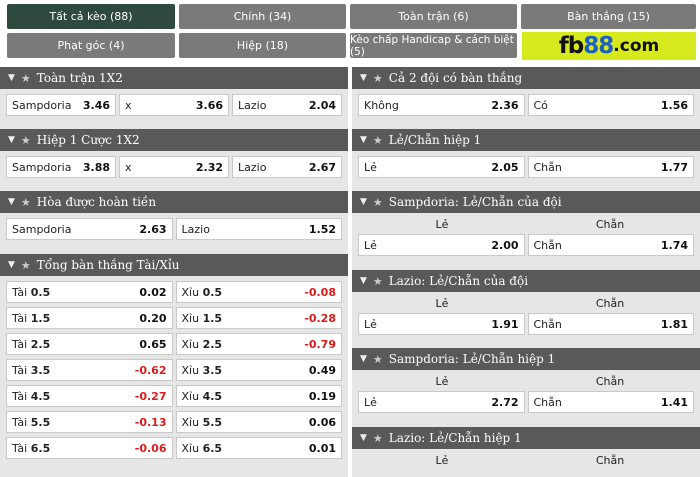  I want to click on over-under-row: Tài 1.5 0.20 Xỉu 1.5 -0.28, so click(174, 318).